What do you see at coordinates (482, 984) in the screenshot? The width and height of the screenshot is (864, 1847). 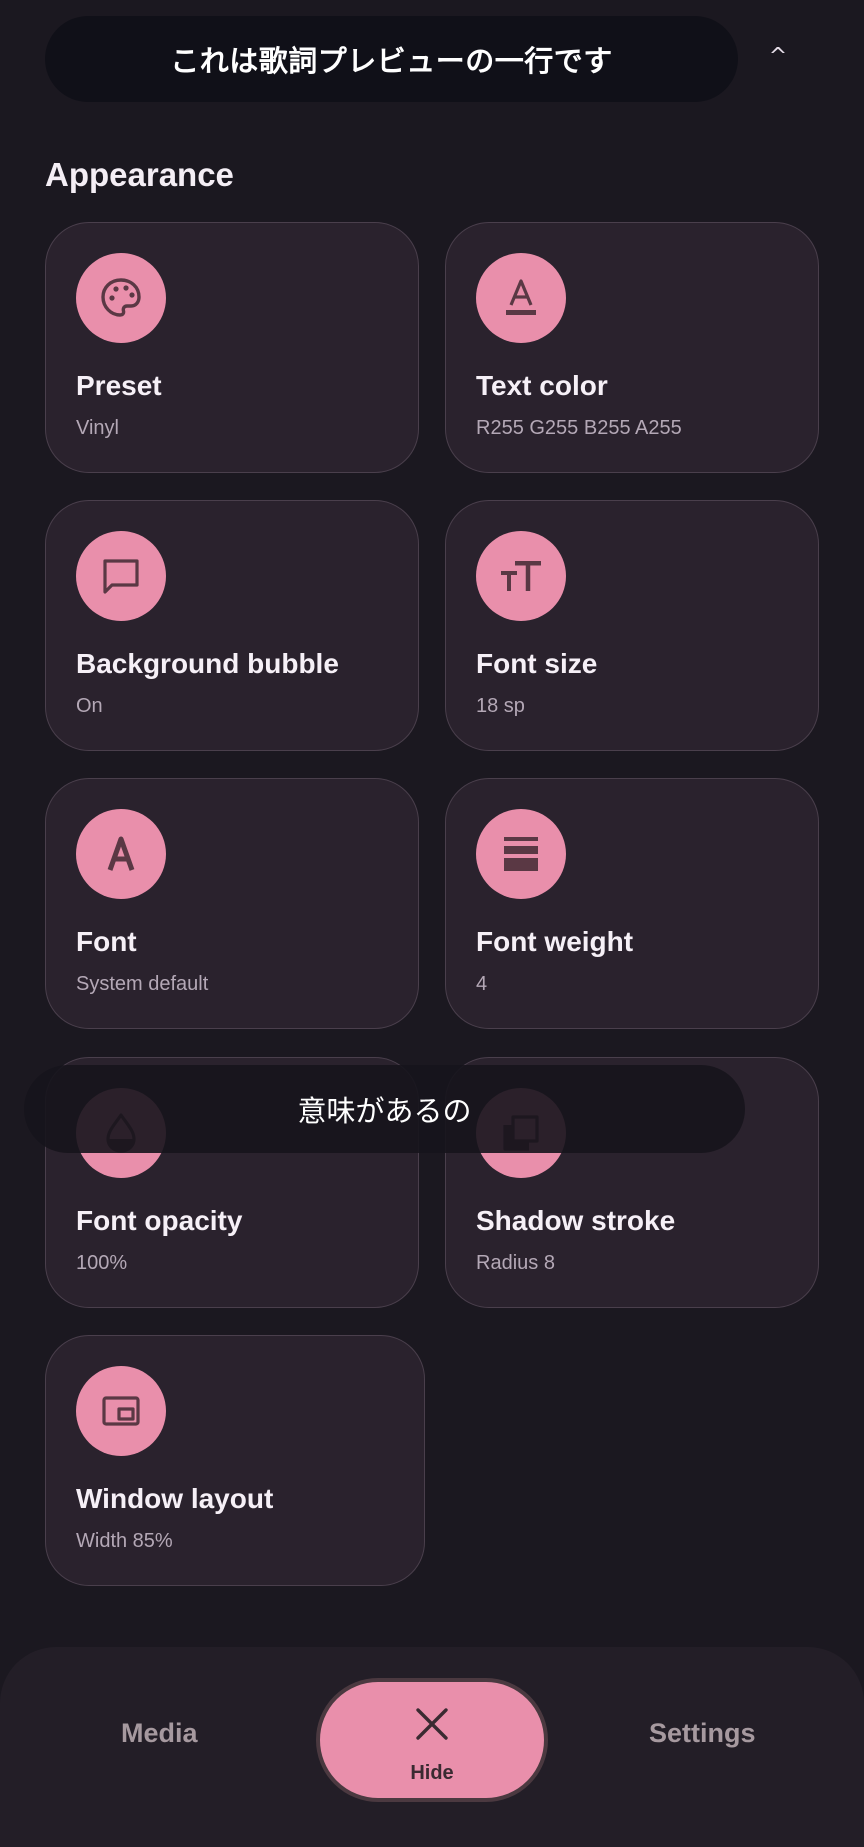 I see `card-value: 4` at bounding box center [482, 984].